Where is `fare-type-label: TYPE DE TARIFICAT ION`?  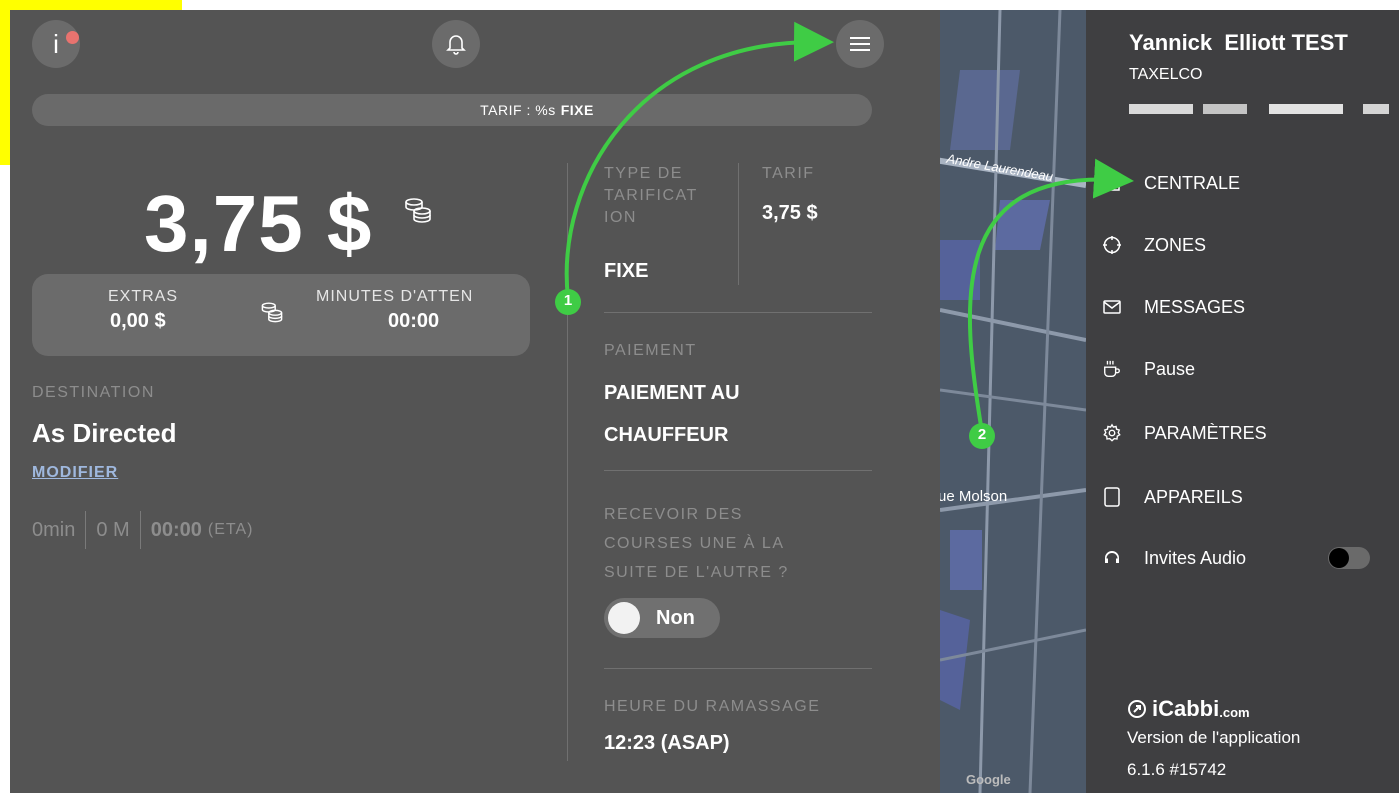 fare-type-label: TYPE DE TARIFICAT ION is located at coordinates (651, 196).